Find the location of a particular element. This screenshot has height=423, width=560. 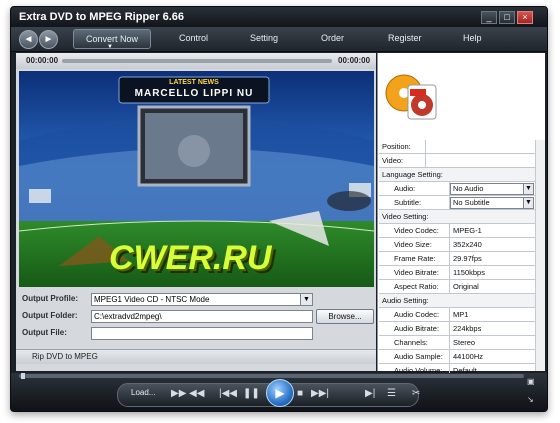

property-value: MPEG-1 is located at coordinates (467, 230).